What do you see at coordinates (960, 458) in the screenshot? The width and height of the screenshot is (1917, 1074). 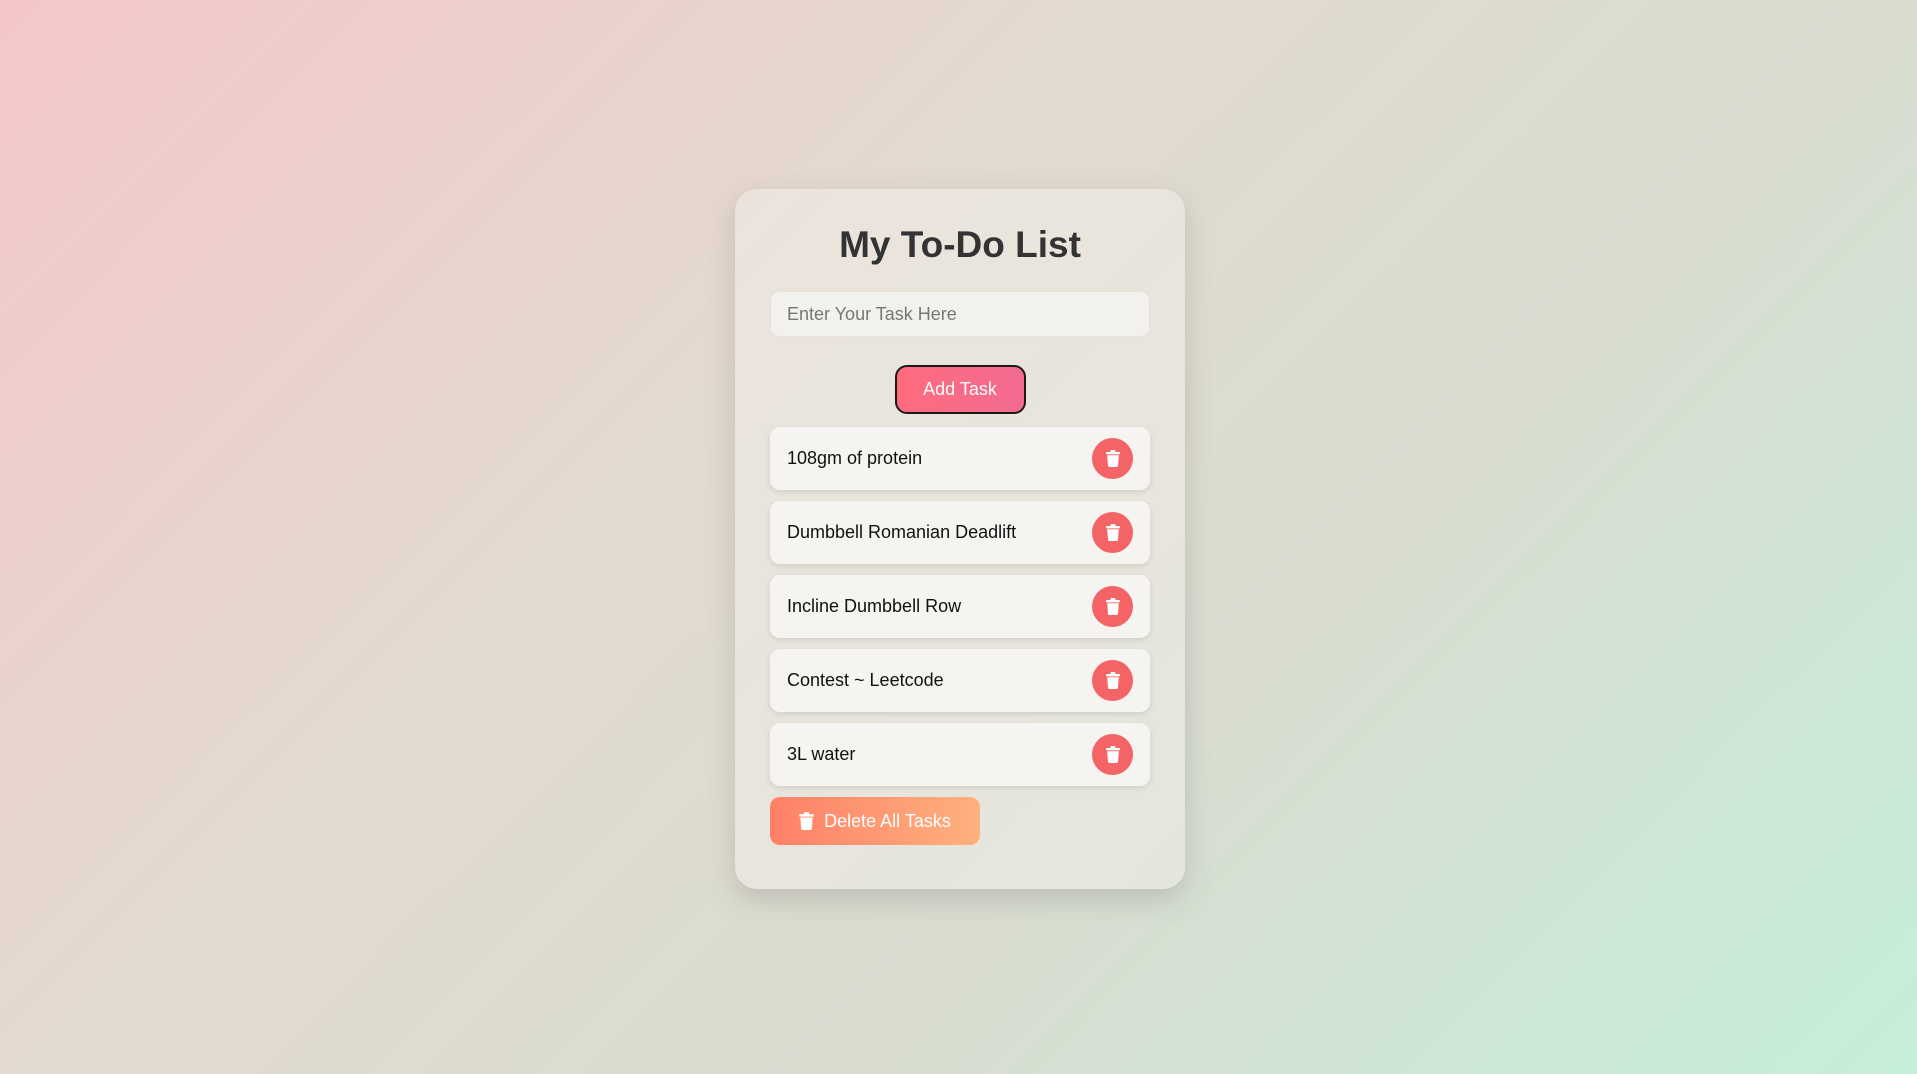 I see `task-item: 108gm of protein` at bounding box center [960, 458].